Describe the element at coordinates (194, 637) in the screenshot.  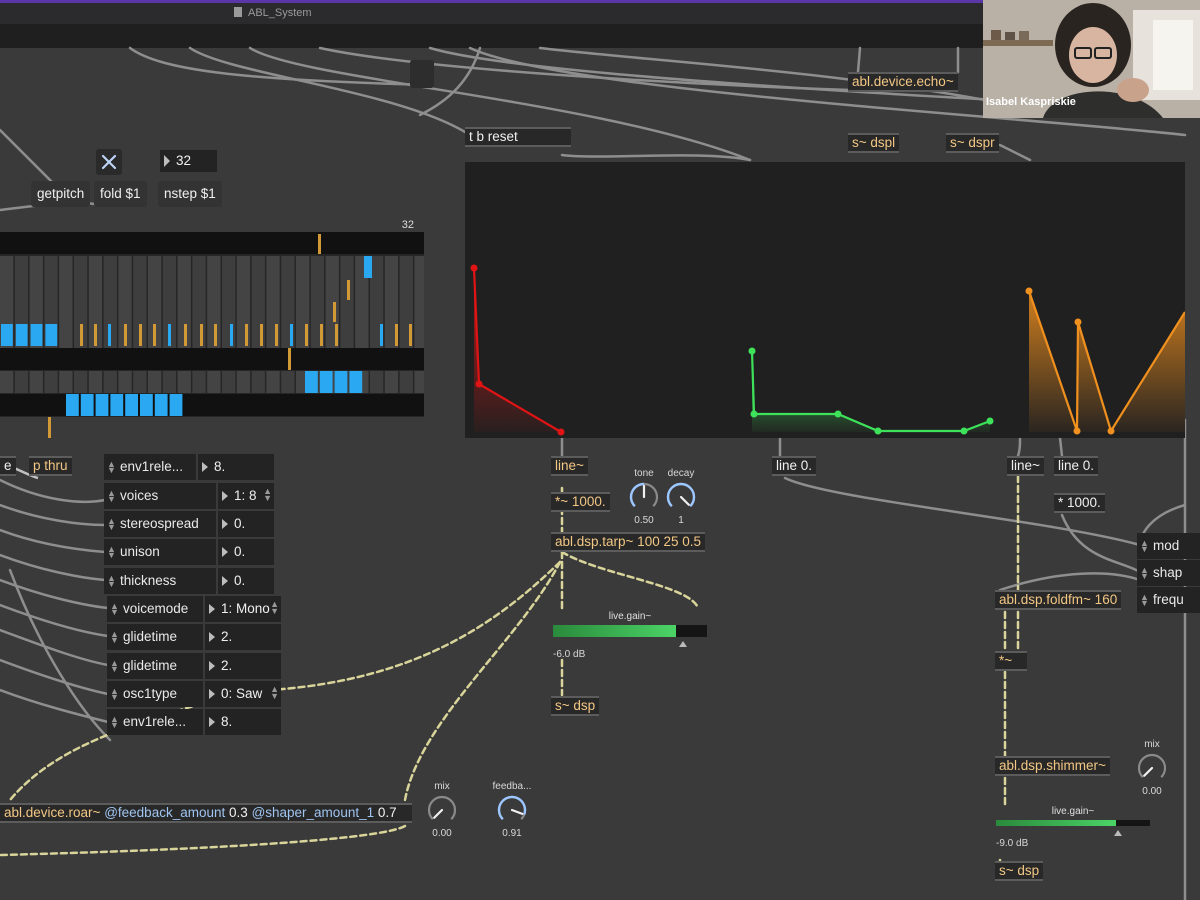
I see `attrui-row: ▲ ▼ glidetime 2.` at that location.